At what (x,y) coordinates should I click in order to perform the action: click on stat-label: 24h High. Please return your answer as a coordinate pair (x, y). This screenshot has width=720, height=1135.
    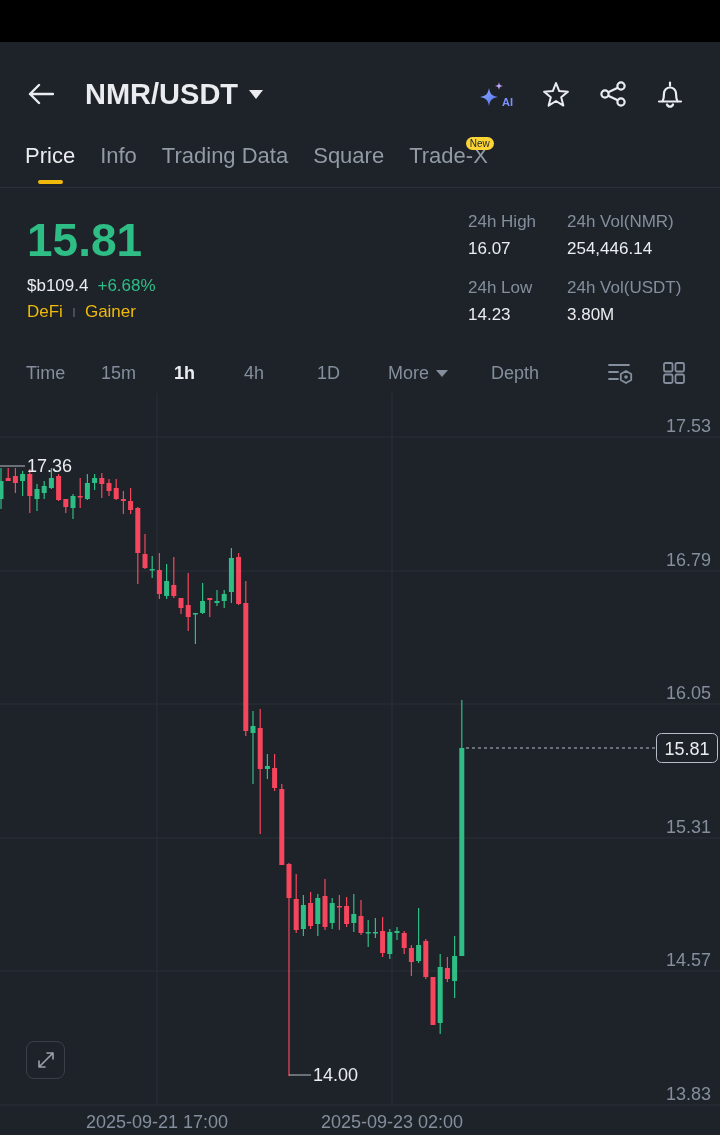
    Looking at the image, I should click on (502, 222).